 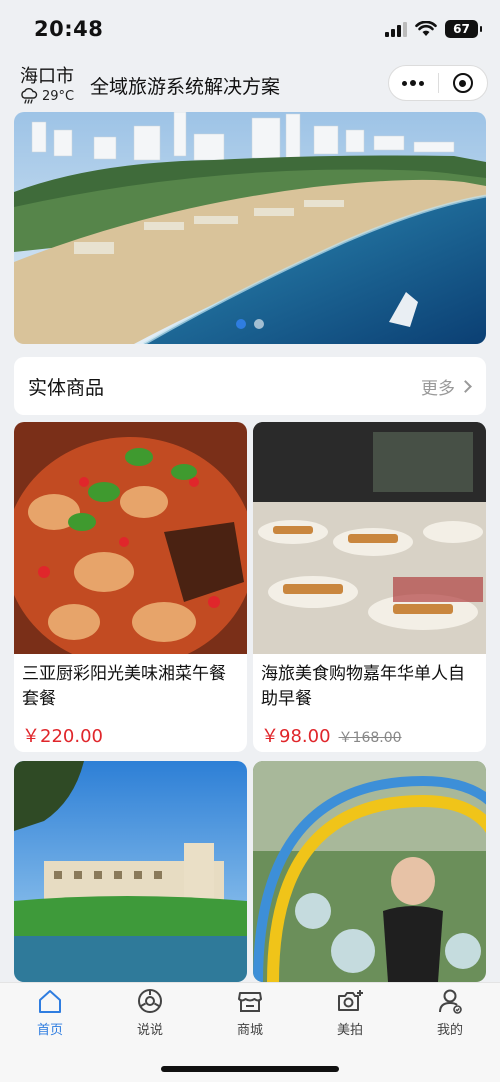 What do you see at coordinates (349, 1030) in the screenshot?
I see `tab-label: 美拍` at bounding box center [349, 1030].